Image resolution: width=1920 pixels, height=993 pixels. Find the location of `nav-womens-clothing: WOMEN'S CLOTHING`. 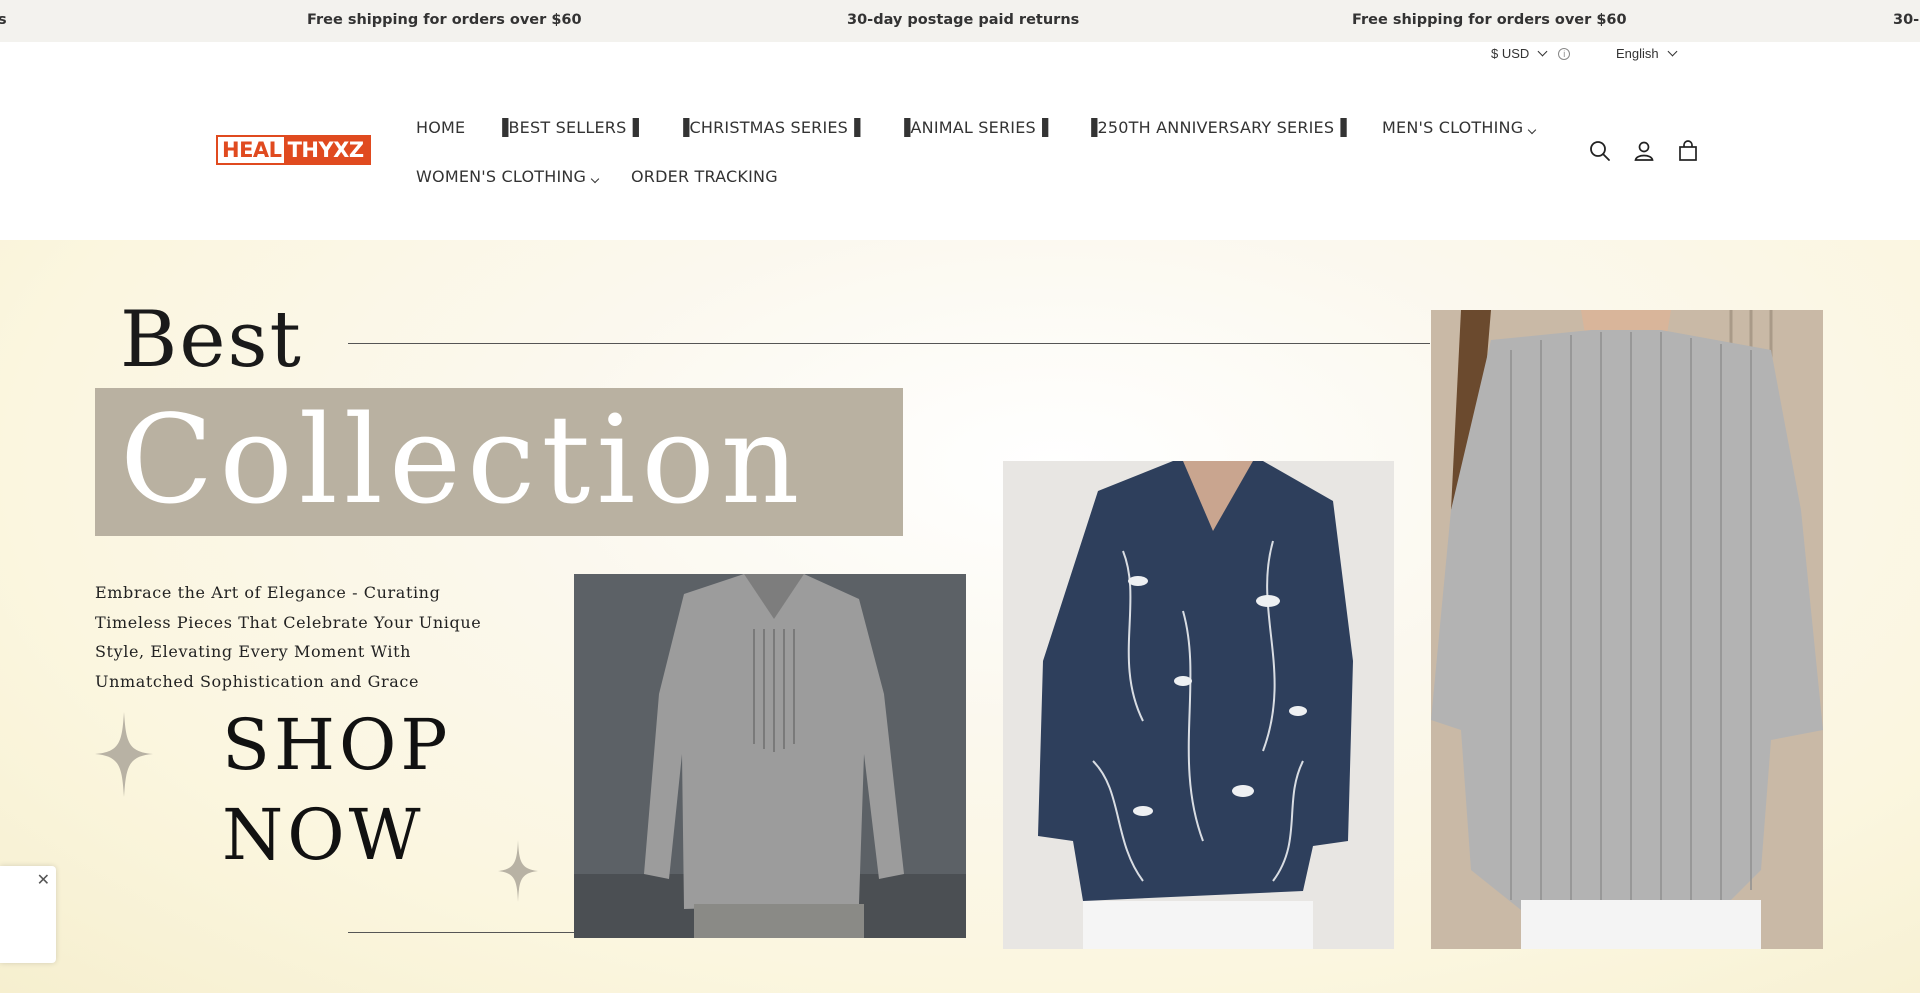

nav-womens-clothing: WOMEN'S CLOTHING is located at coordinates (508, 176).